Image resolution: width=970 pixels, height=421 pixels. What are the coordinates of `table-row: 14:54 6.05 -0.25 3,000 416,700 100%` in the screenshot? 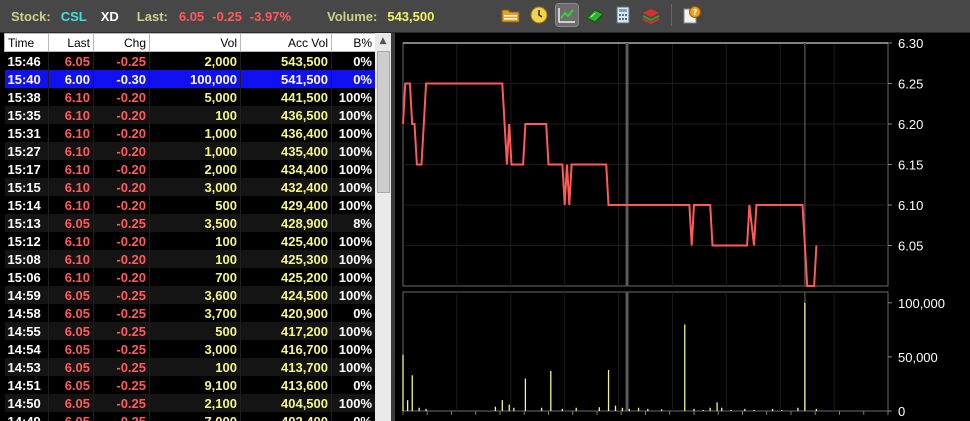 It's located at (189, 349).